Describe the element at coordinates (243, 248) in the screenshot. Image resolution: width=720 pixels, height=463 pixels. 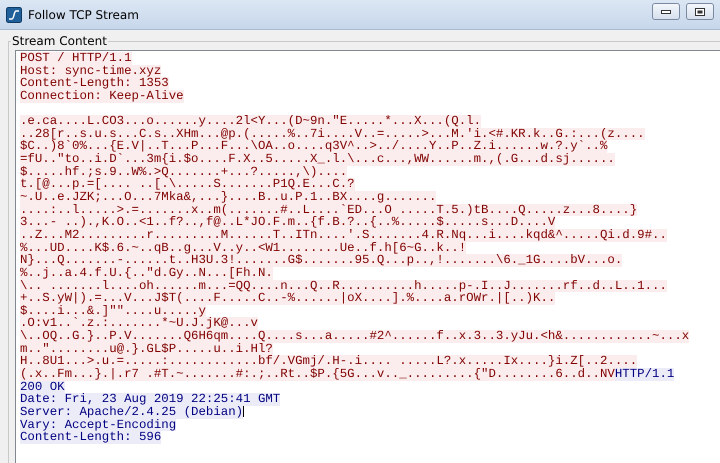
I see `client-text: %...UD....K$.6.~..qB..g...V..y..<W1........Ue..f.h[6~G..k..!` at that location.